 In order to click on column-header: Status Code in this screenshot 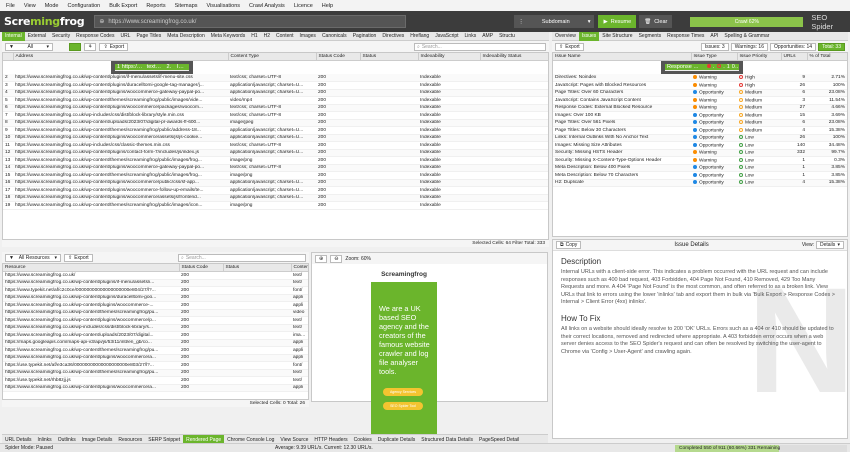, I will do `click(338, 57)`.